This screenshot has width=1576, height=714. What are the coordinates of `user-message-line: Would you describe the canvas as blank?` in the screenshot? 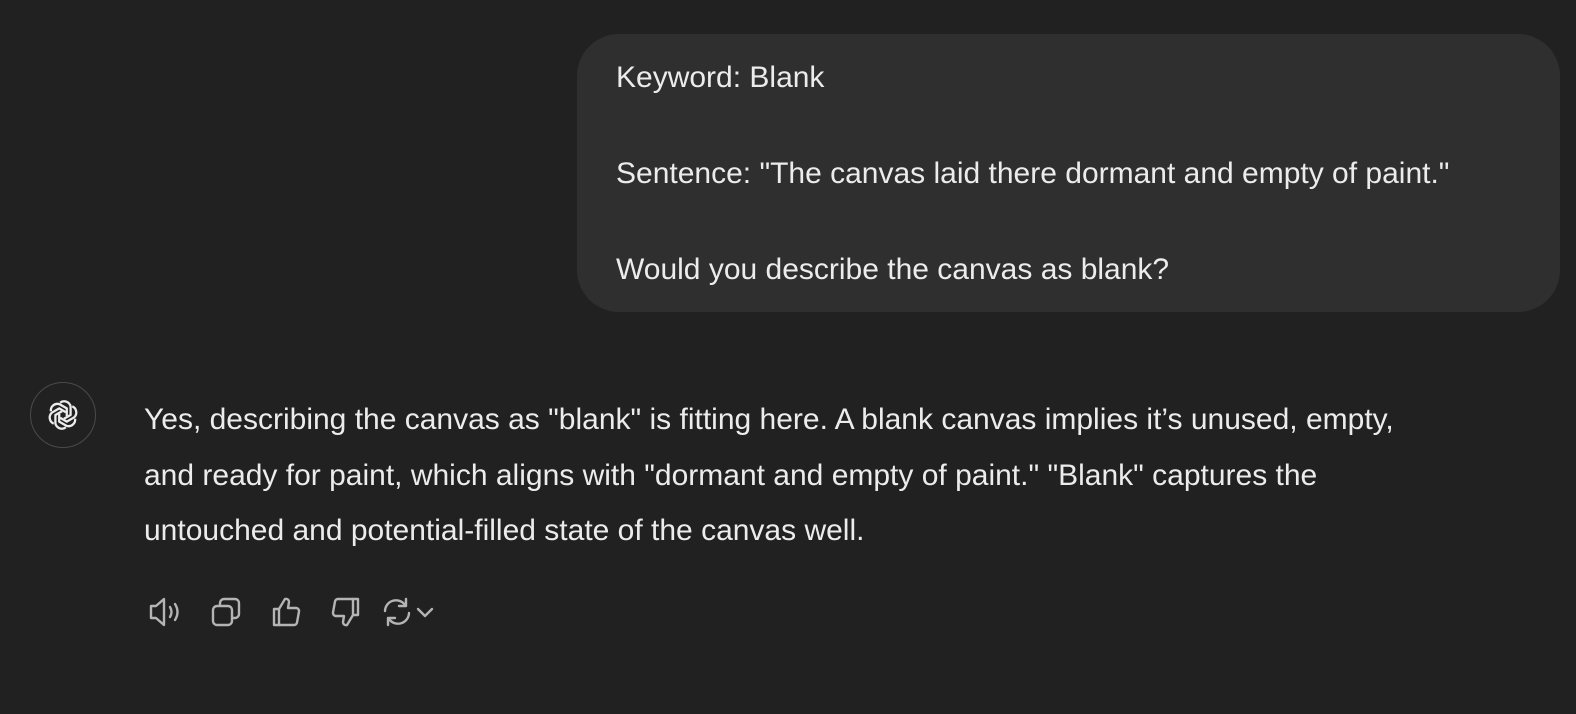 It's located at (893, 269).